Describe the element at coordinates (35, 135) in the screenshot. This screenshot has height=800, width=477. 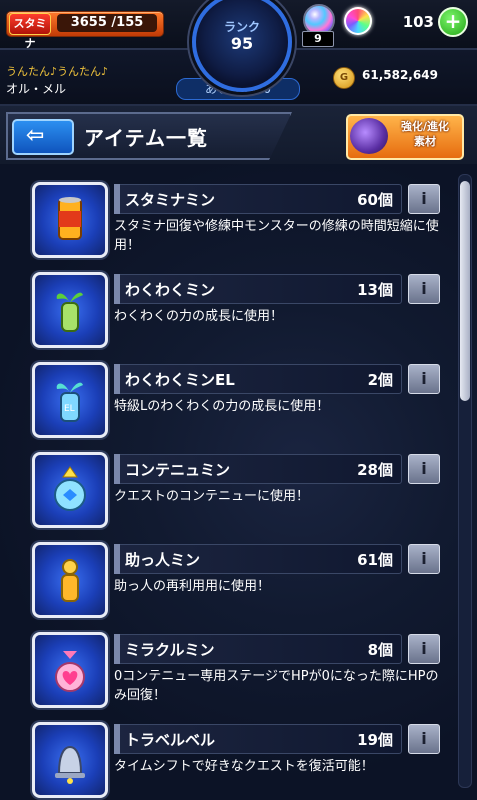
I see `back-arrow-icon: ⇦` at that location.